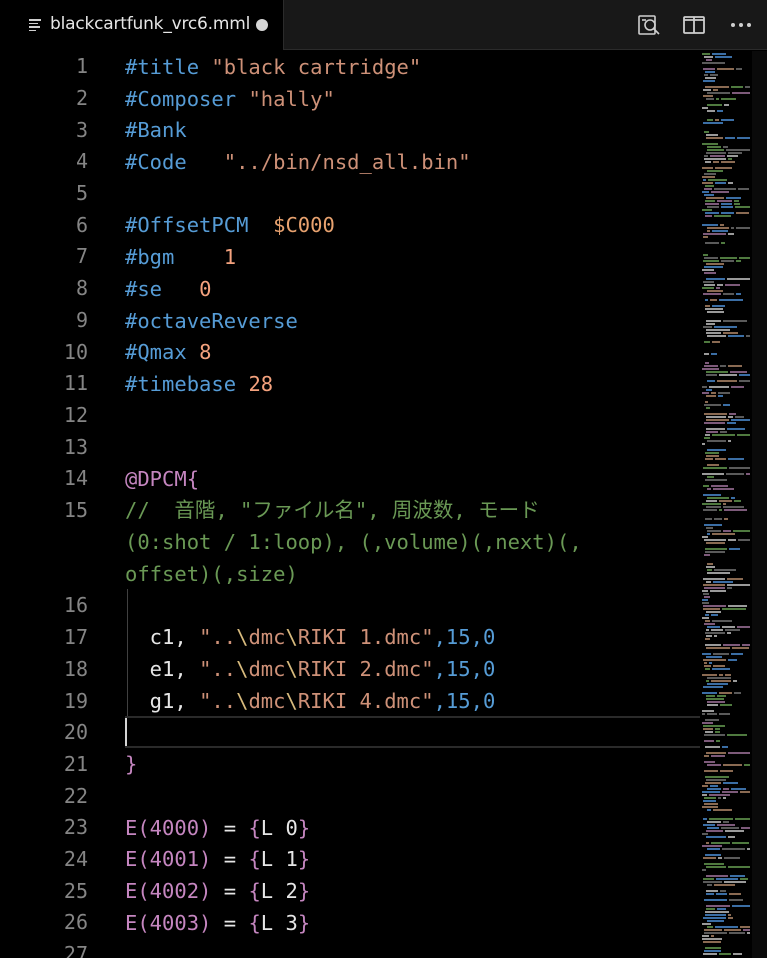 The width and height of the screenshot is (767, 958). What do you see at coordinates (273, 67) in the screenshot?
I see `code-line: #title "black cartridge"` at bounding box center [273, 67].